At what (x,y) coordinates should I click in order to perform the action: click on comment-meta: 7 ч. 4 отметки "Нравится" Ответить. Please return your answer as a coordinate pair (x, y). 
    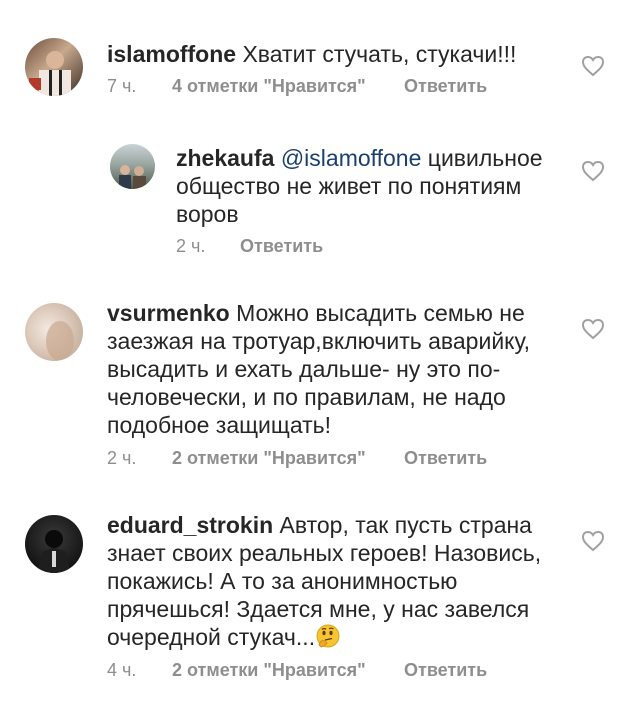
    Looking at the image, I should click on (307, 86).